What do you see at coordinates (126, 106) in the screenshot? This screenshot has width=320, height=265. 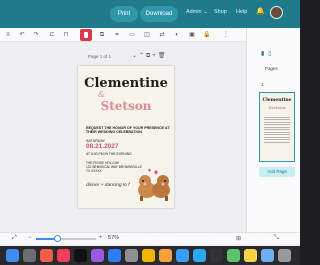 I see `groom-name: Stetson` at bounding box center [126, 106].